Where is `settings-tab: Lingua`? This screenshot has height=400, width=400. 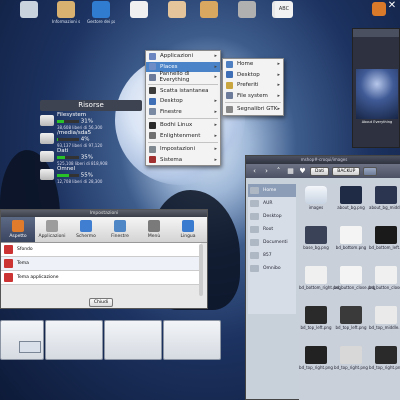 settings-tab: Lingua is located at coordinates (188, 229).